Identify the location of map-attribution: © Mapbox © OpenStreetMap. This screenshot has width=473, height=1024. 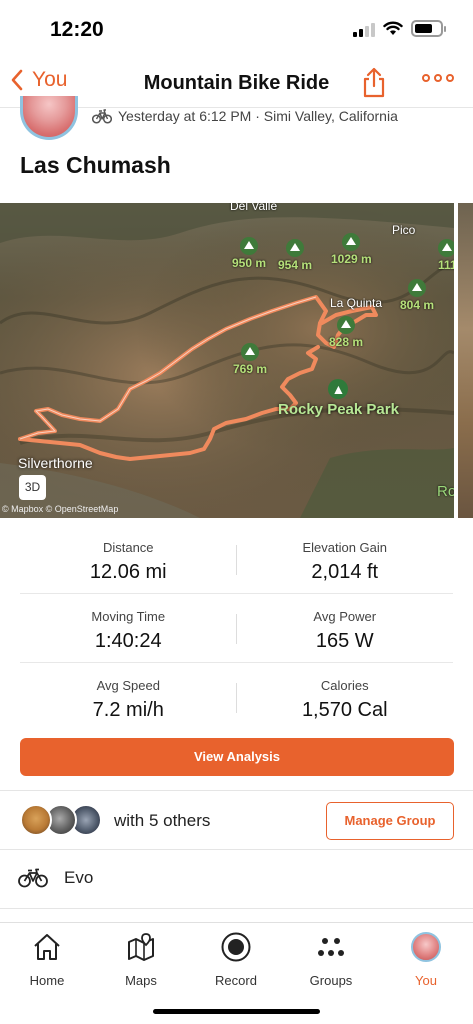
(60, 509).